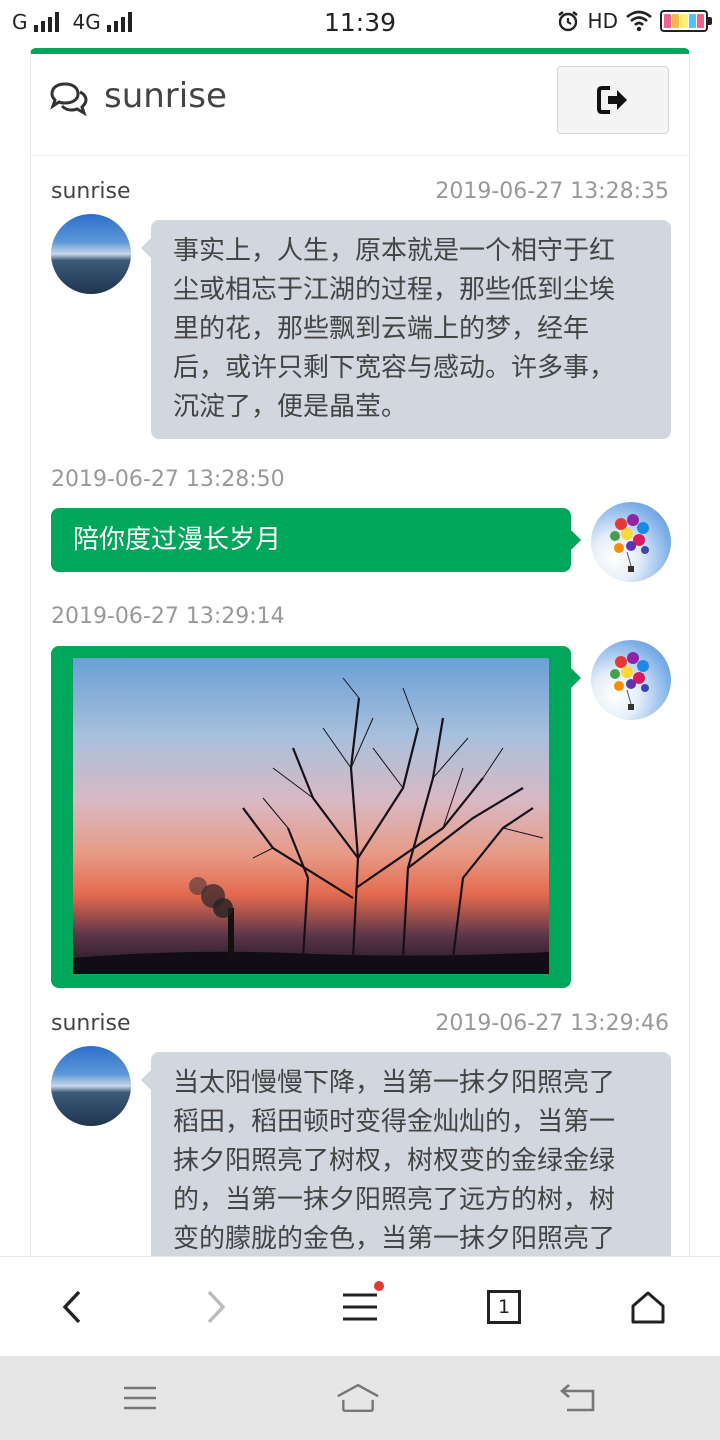 Image resolution: width=720 pixels, height=1440 pixels. I want to click on forward-button, so click(216, 1307).